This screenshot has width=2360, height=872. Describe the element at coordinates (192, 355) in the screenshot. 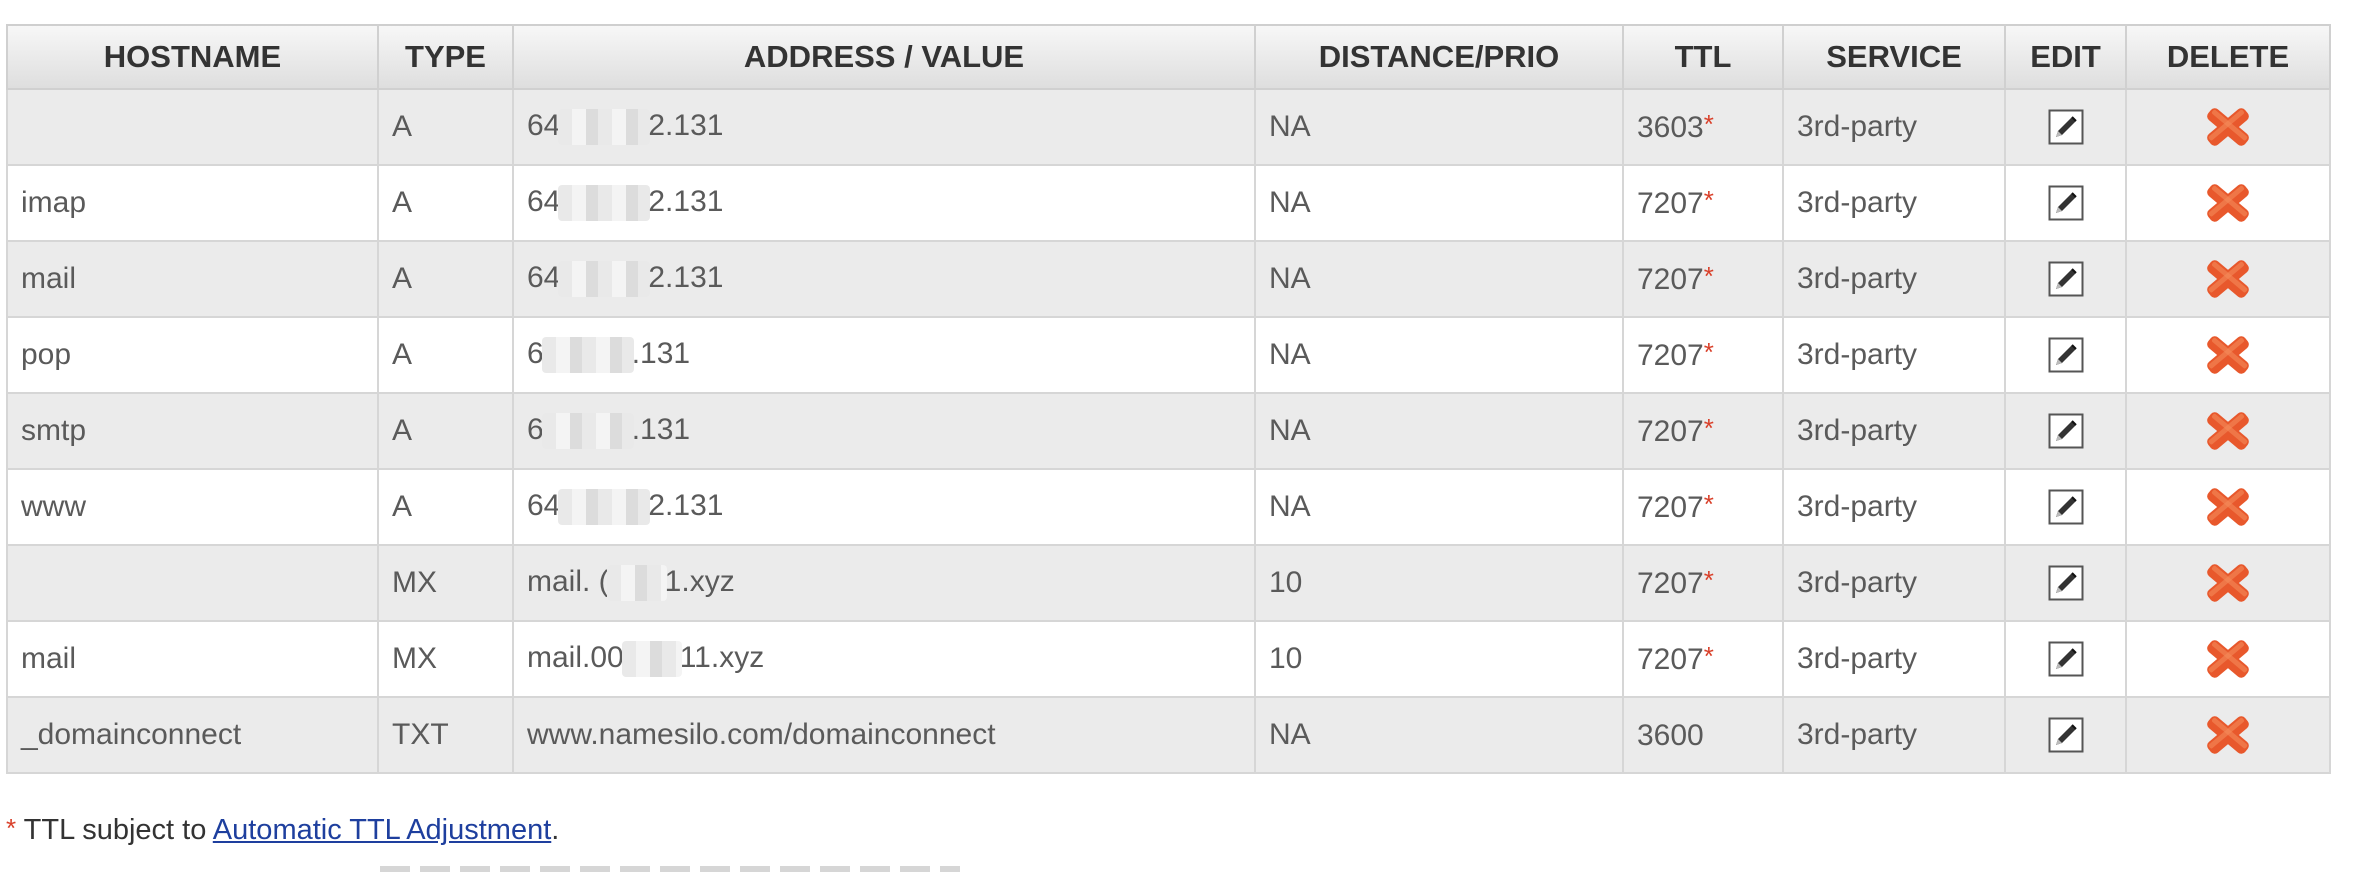

I see `cell-hostname: pop` at that location.